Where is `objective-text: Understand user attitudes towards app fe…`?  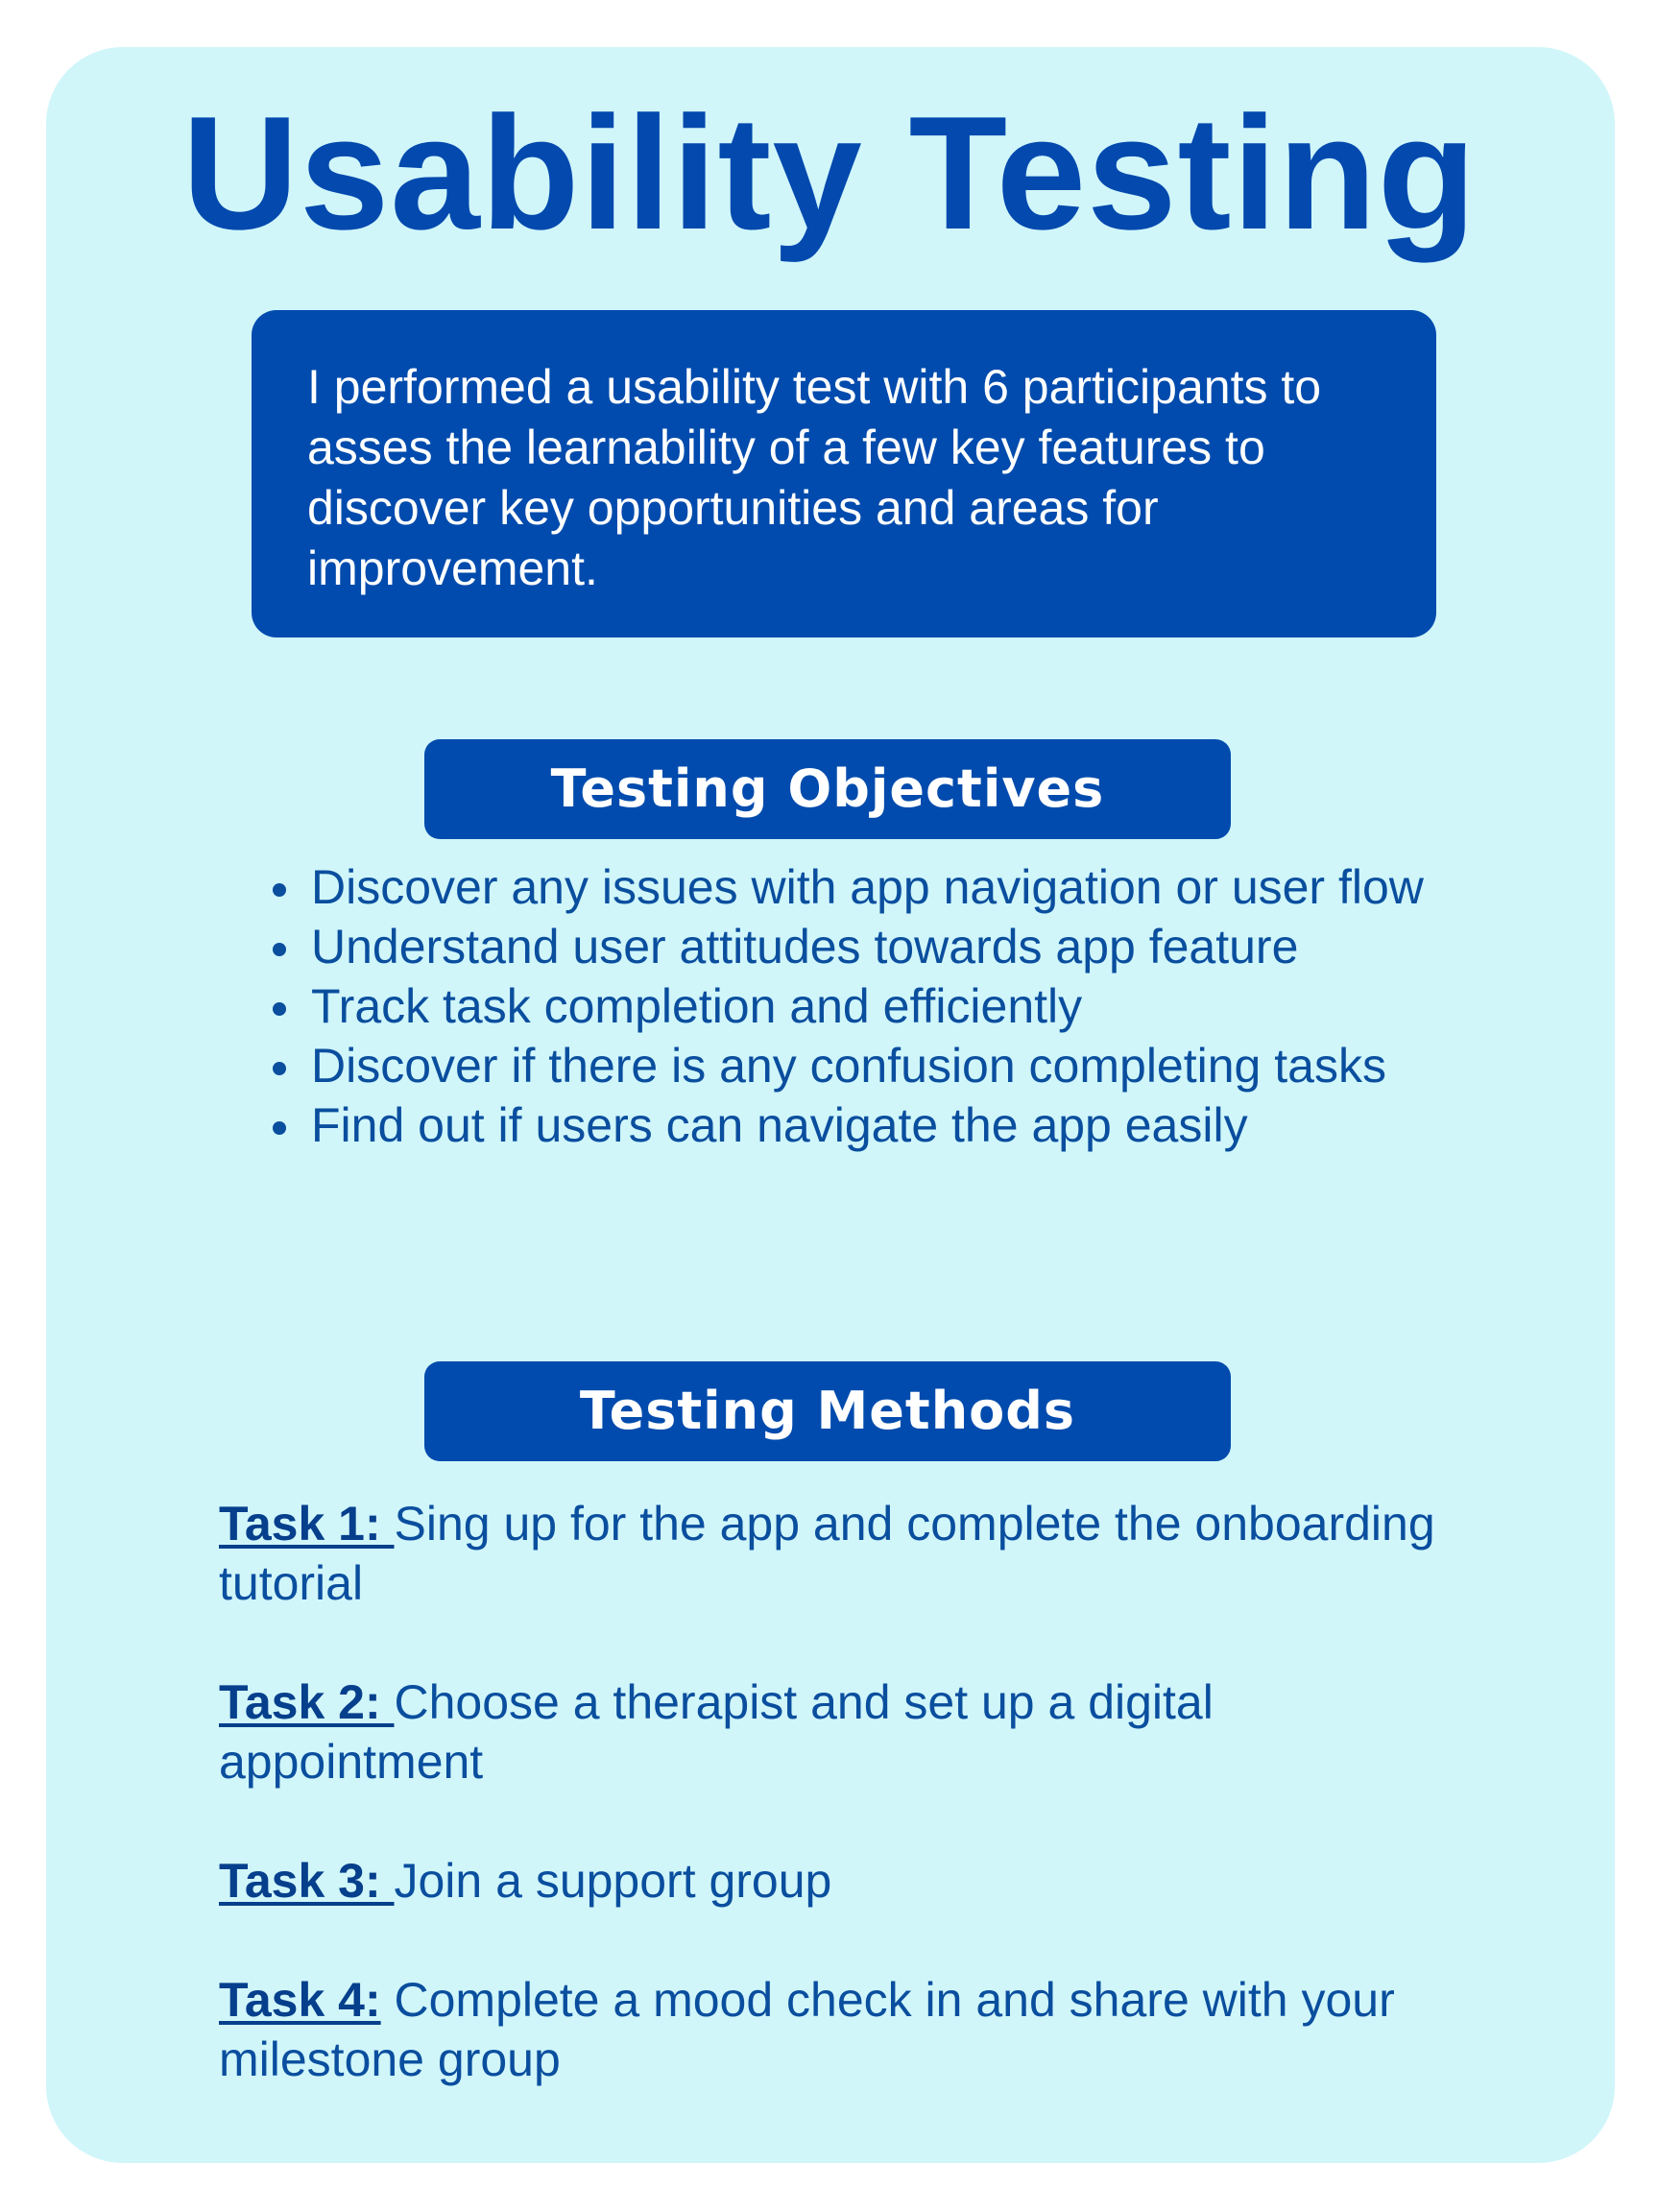 objective-text: Understand user attitudes towards app fe… is located at coordinates (805, 947).